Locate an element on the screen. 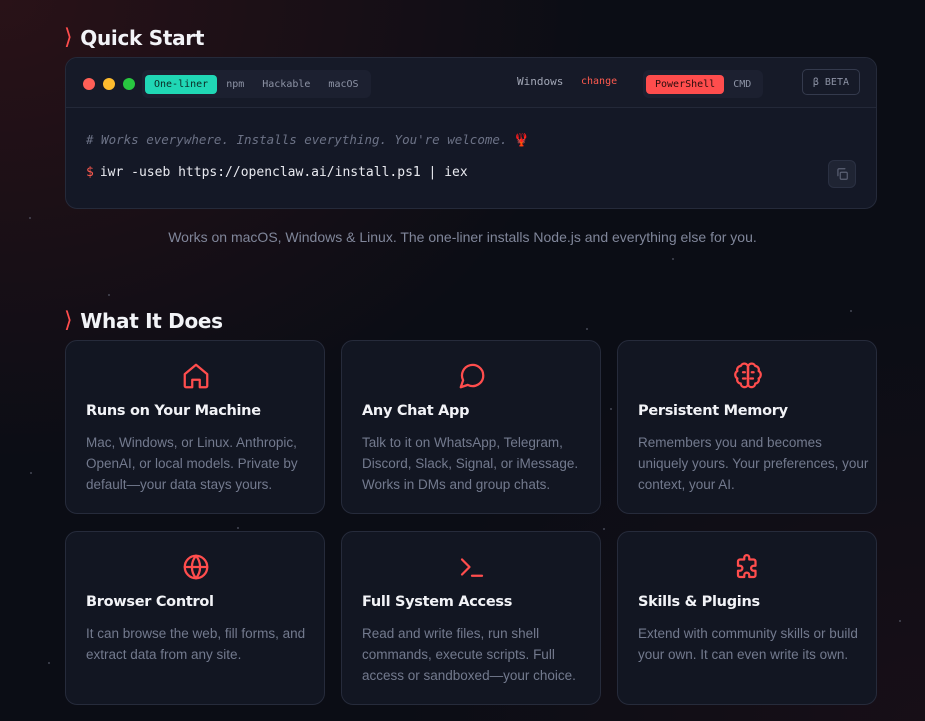 This screenshot has height=721, width=925. tab-hackable: Hackable is located at coordinates (286, 84).